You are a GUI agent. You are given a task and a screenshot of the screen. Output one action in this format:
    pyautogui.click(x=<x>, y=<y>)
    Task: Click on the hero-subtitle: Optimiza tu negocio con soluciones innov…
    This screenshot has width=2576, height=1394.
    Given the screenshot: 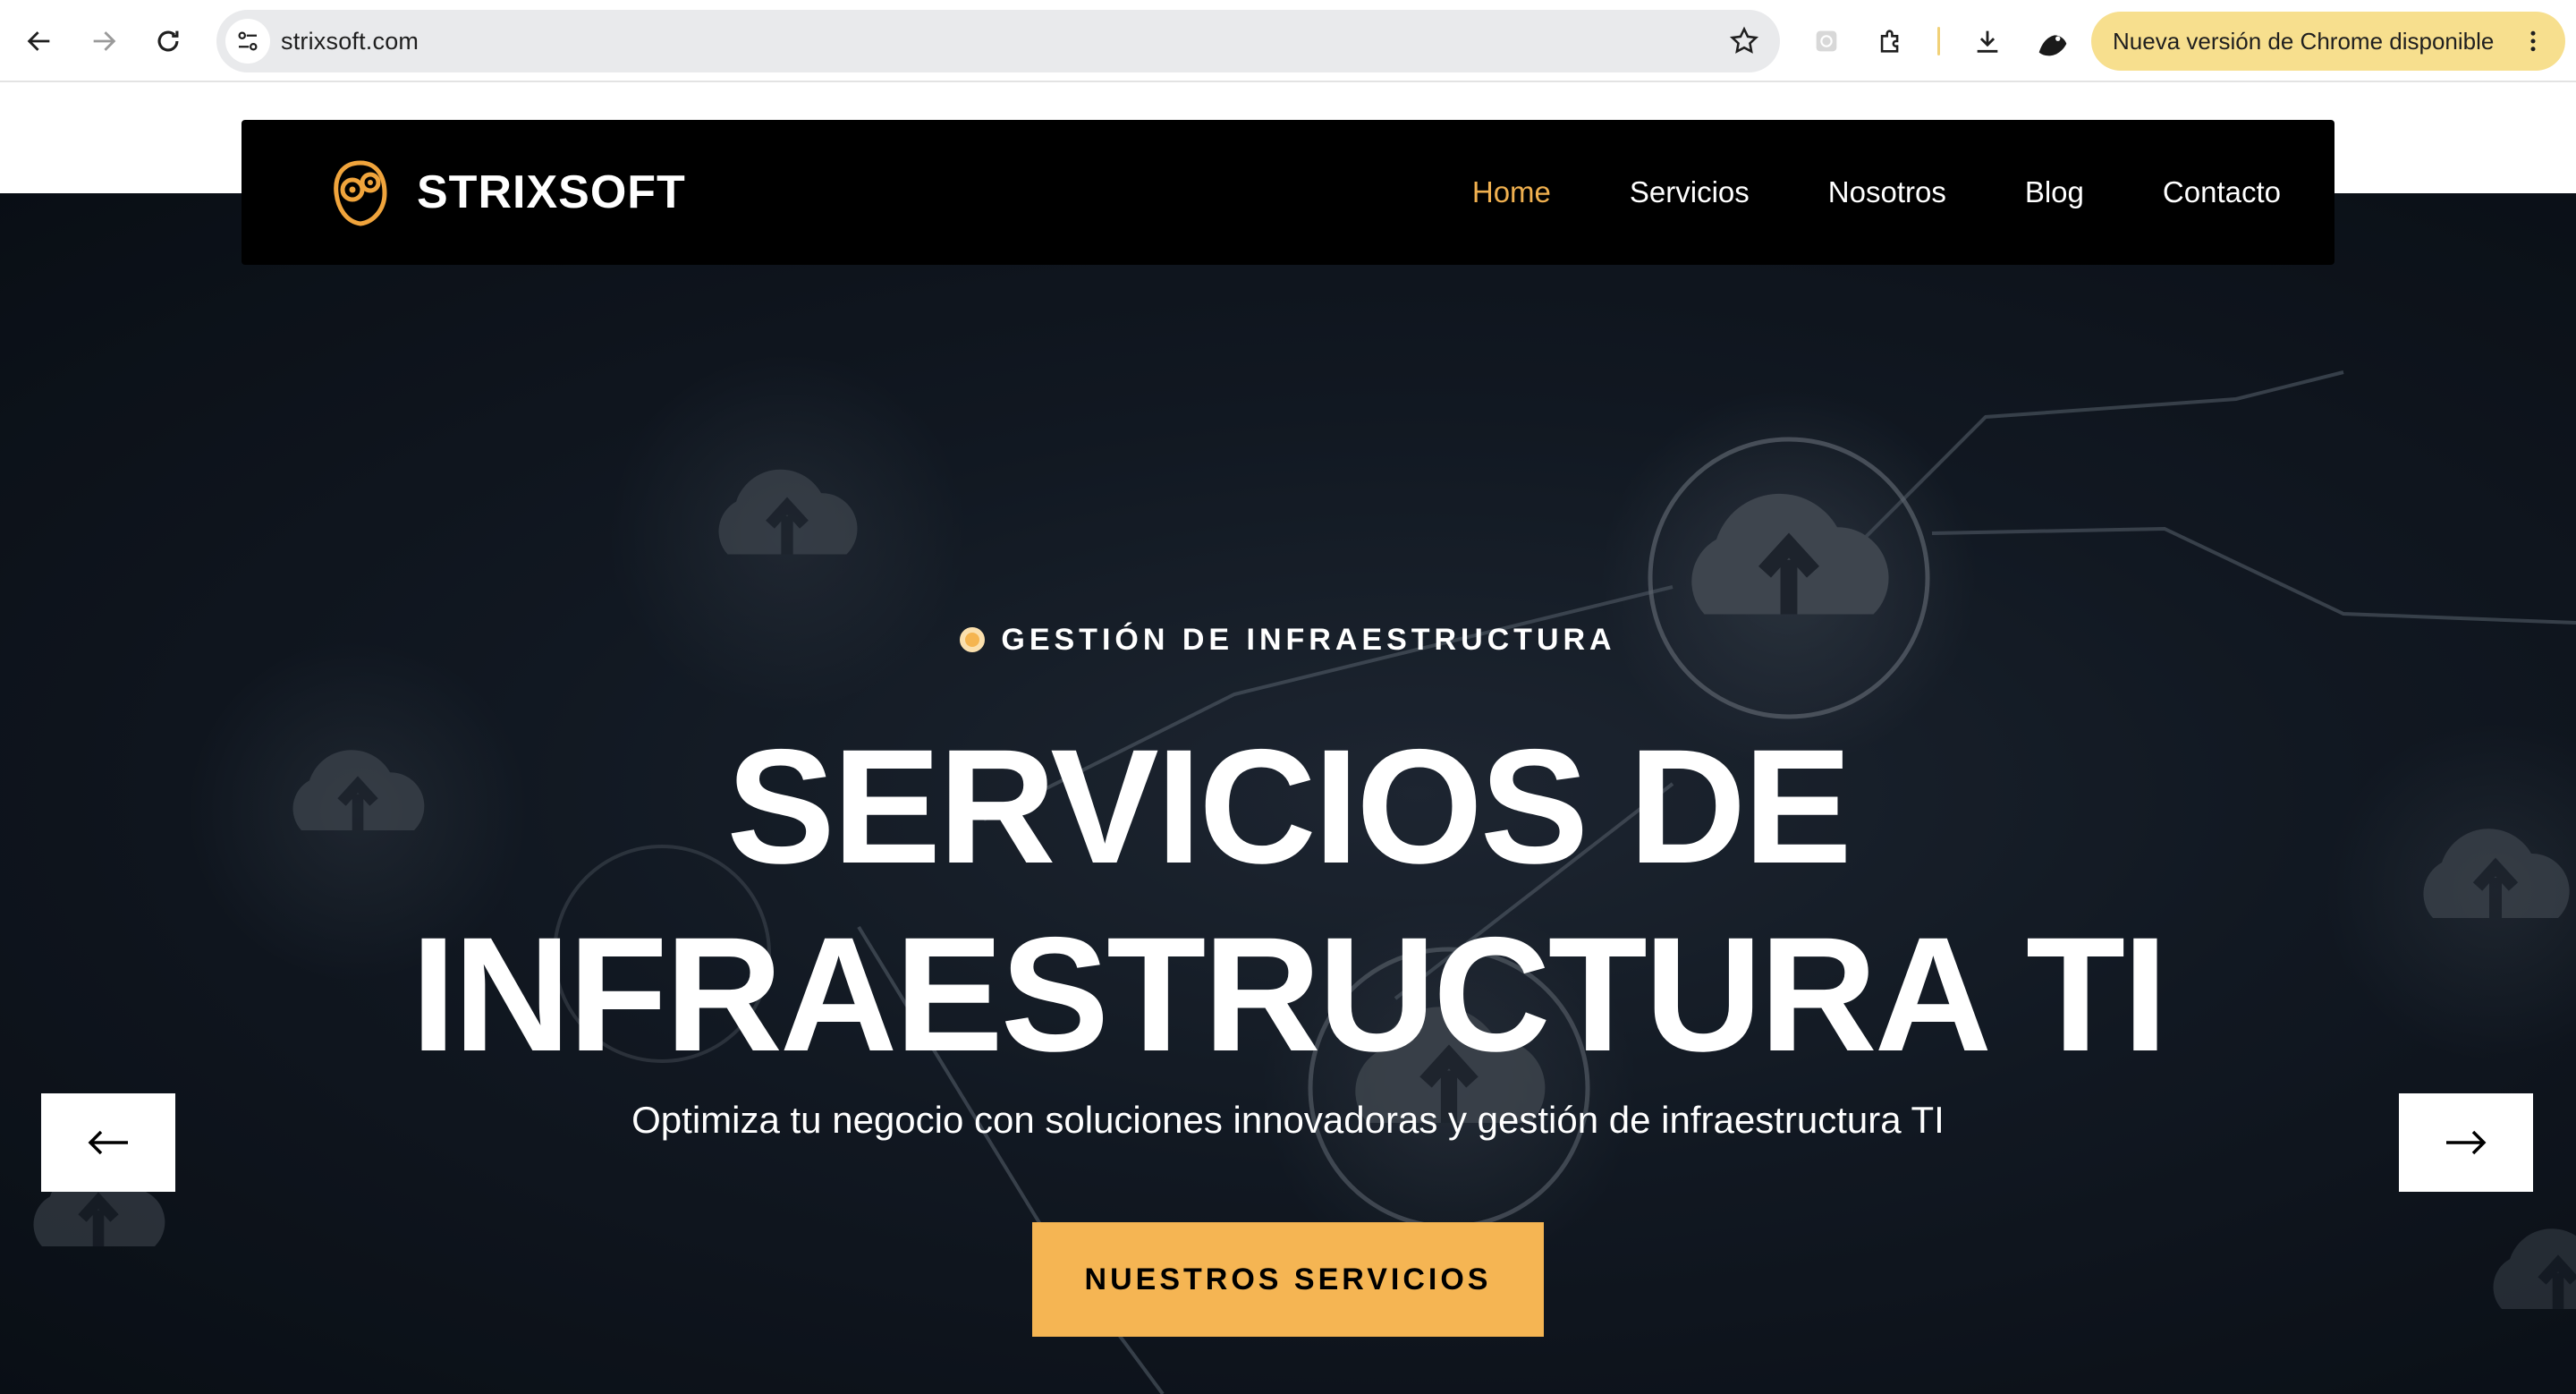 What is the action you would take?
    pyautogui.click(x=1288, y=1120)
    